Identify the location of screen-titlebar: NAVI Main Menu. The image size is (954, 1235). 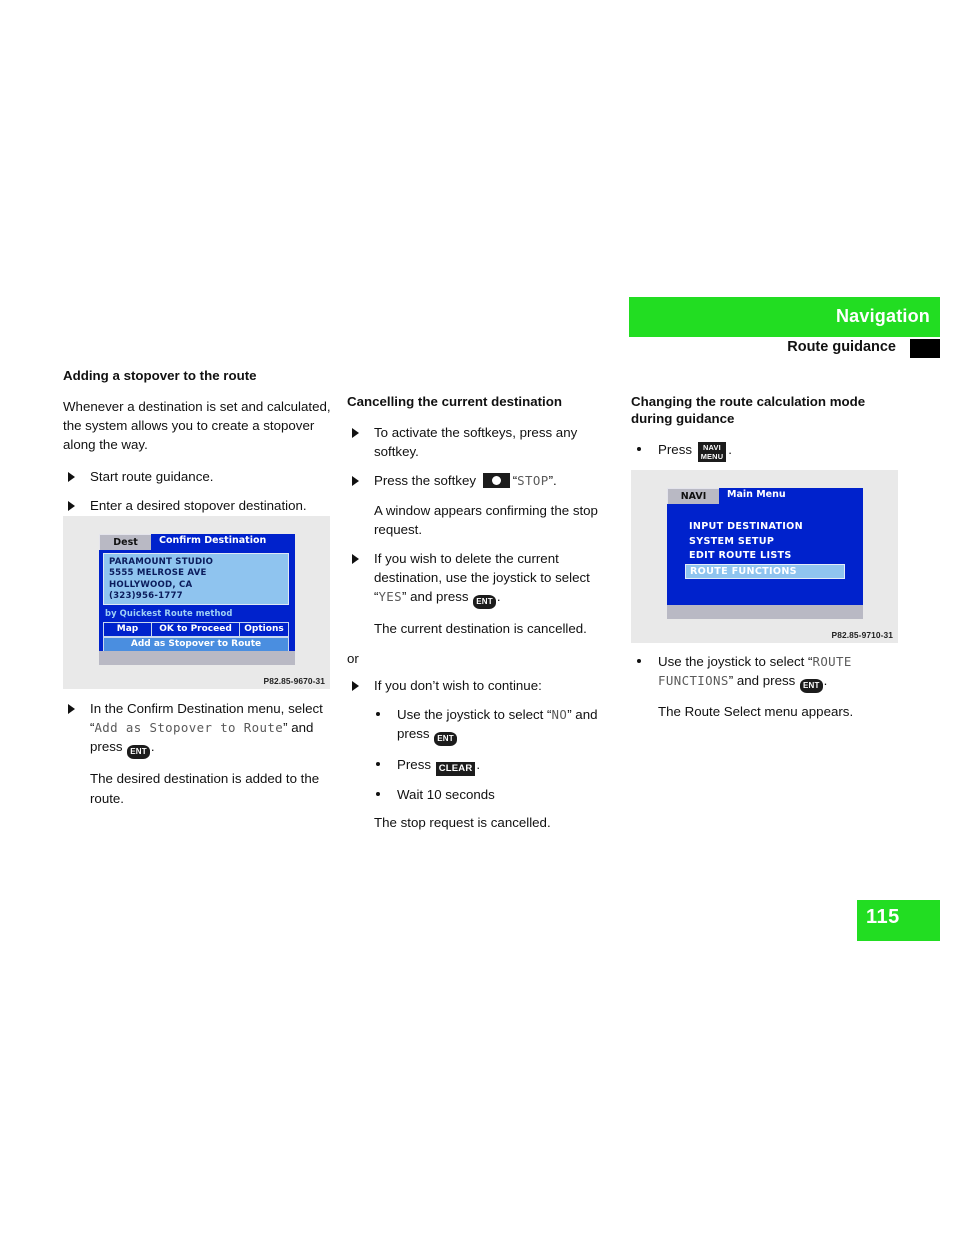
(765, 496).